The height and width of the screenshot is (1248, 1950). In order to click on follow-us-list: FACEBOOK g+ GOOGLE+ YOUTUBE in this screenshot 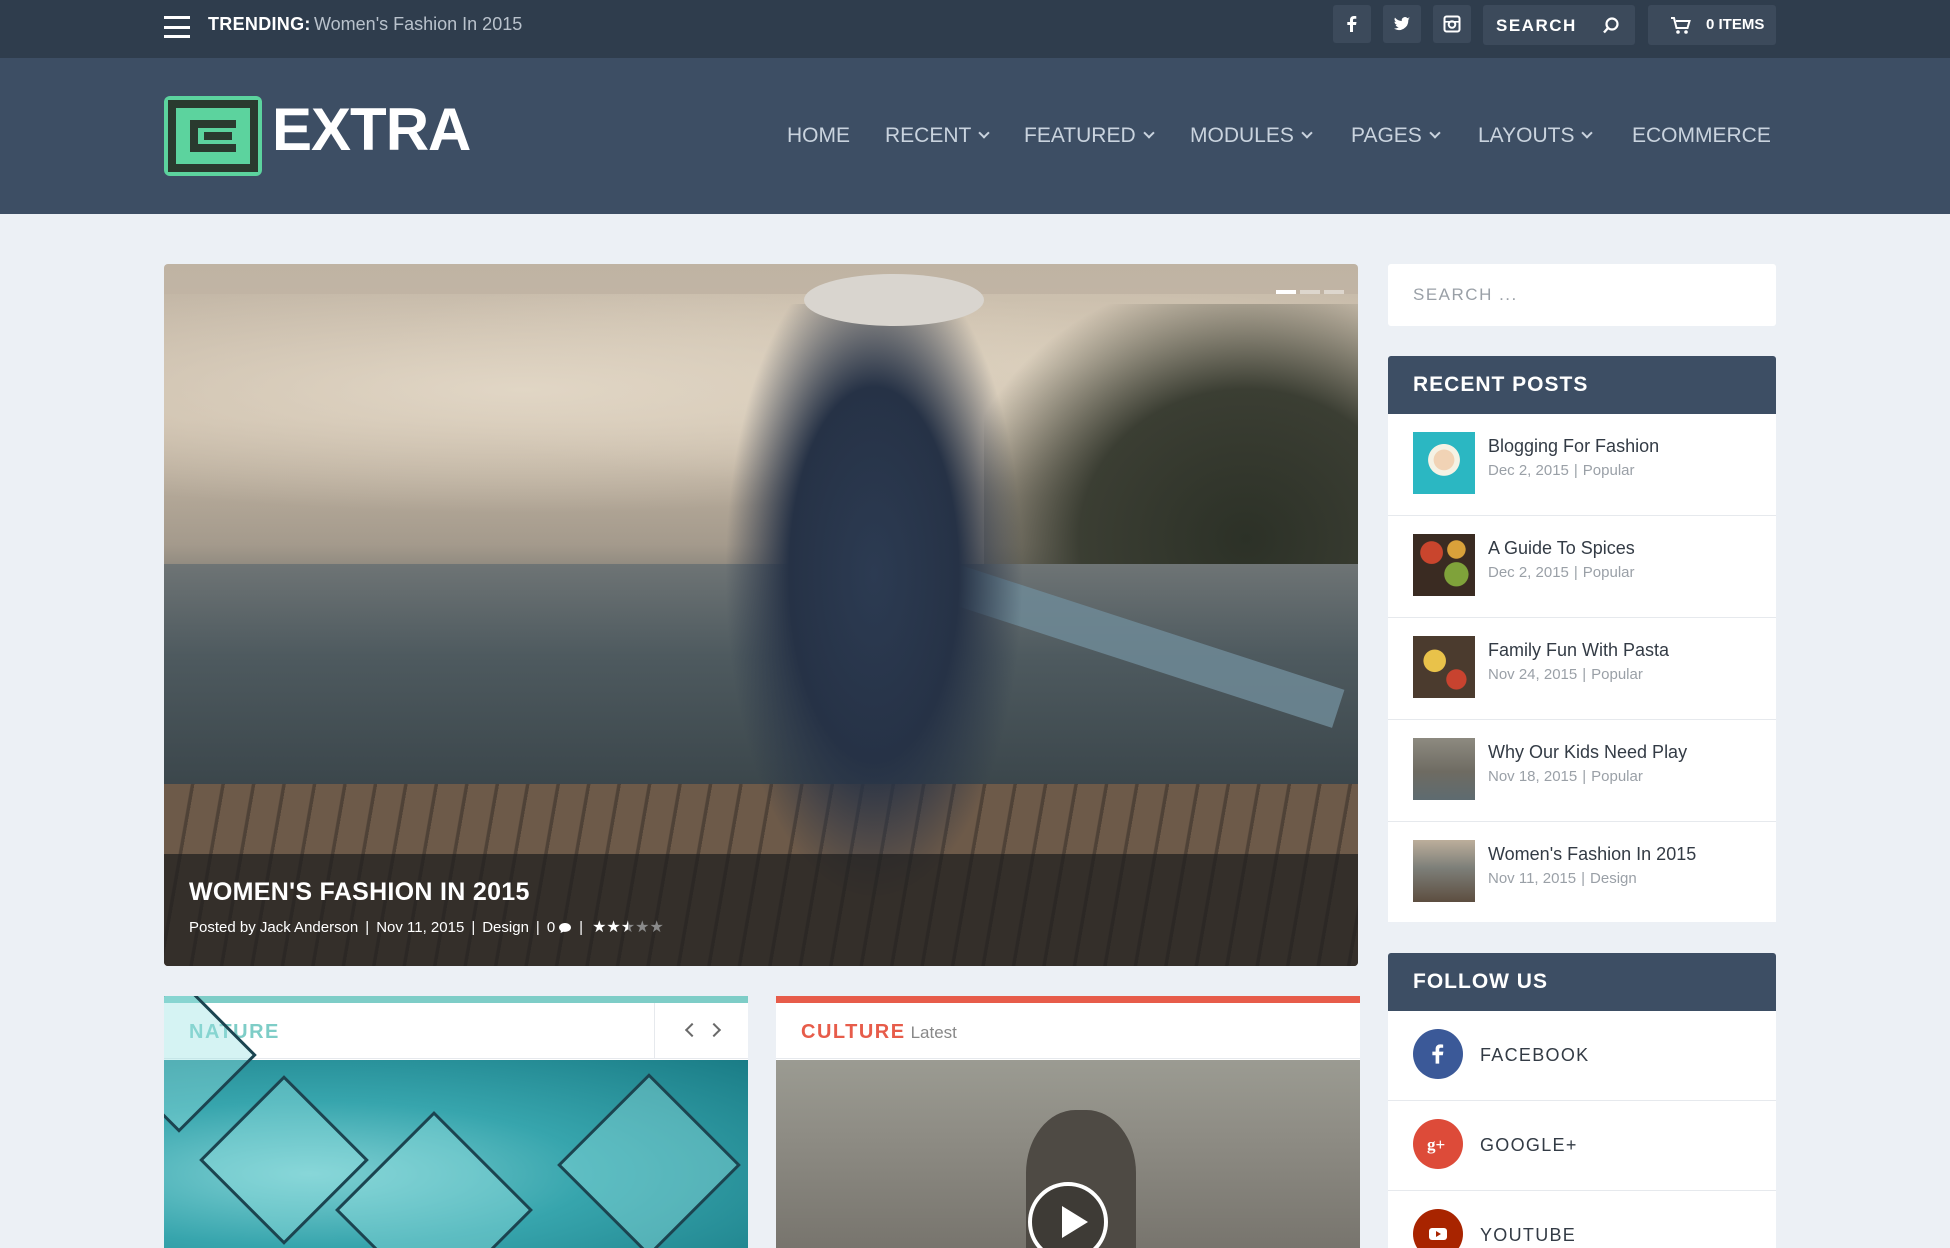, I will do `click(1582, 1129)`.